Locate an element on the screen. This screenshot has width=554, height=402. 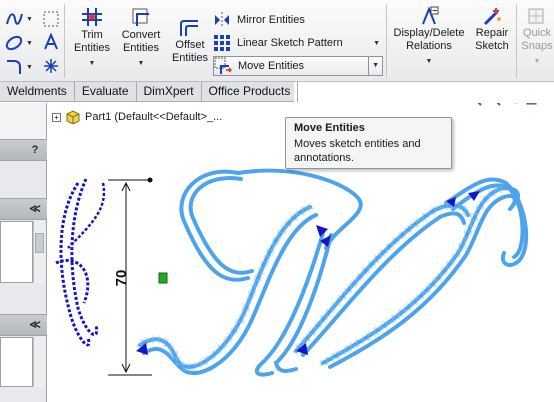
trim-label-line1: Trim is located at coordinates (92, 35).